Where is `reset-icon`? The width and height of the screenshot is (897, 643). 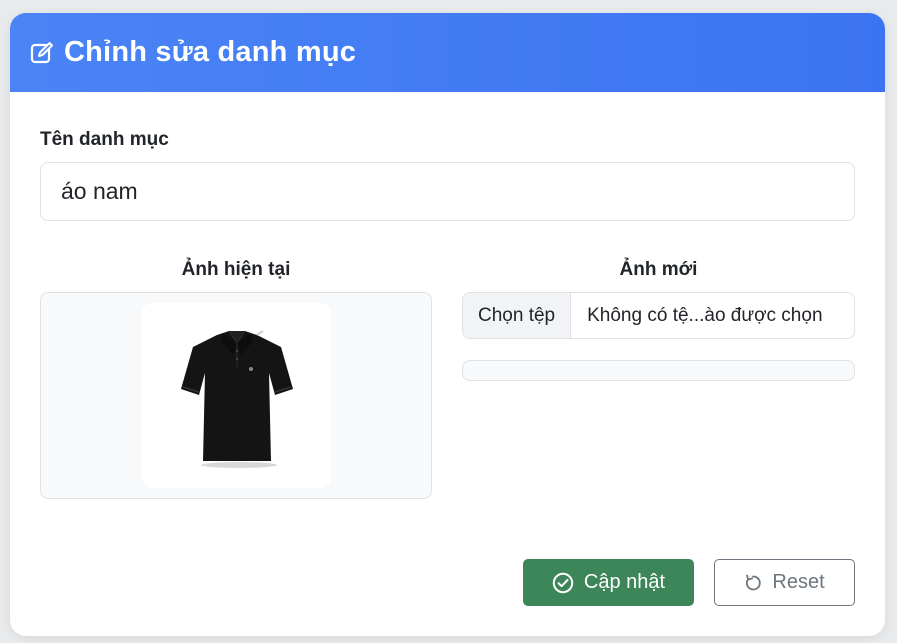
reset-icon is located at coordinates (754, 582).